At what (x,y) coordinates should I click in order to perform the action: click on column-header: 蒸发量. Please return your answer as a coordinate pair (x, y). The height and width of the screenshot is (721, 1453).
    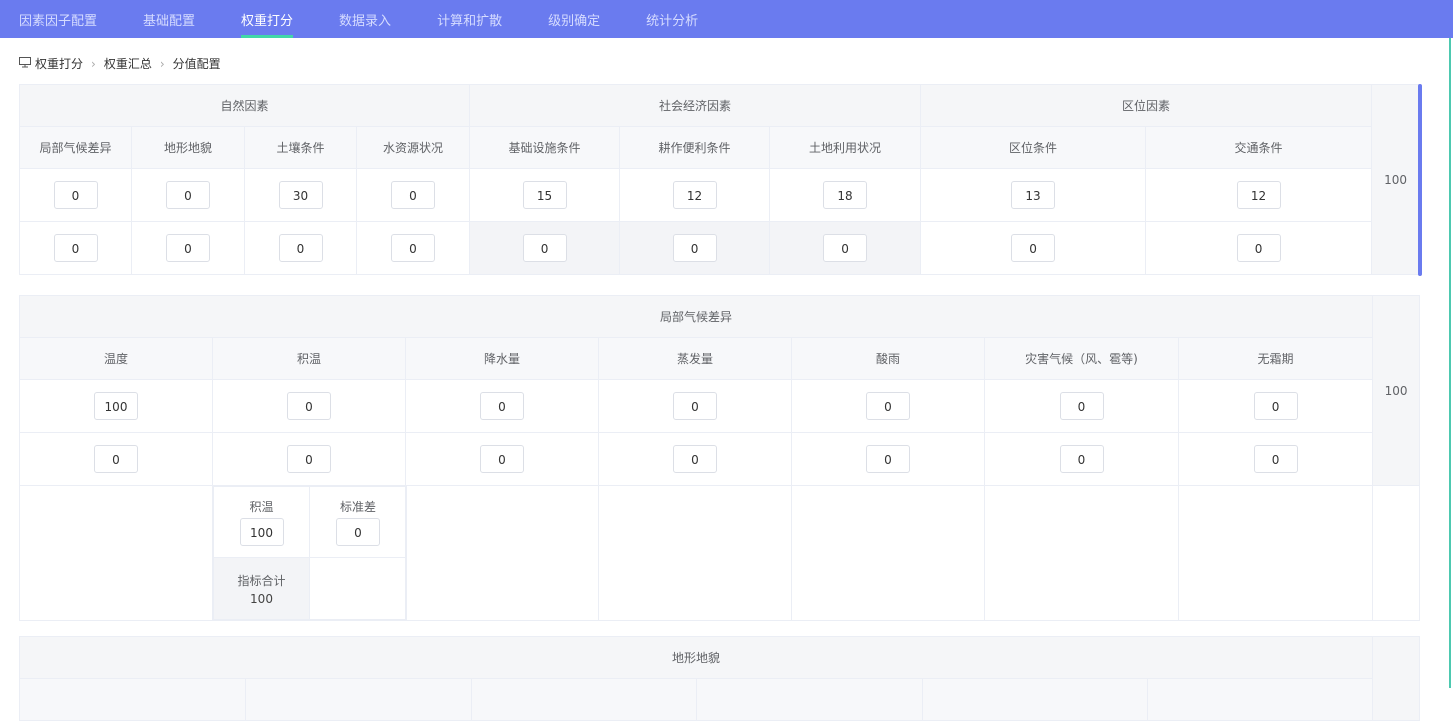
    Looking at the image, I should click on (695, 358).